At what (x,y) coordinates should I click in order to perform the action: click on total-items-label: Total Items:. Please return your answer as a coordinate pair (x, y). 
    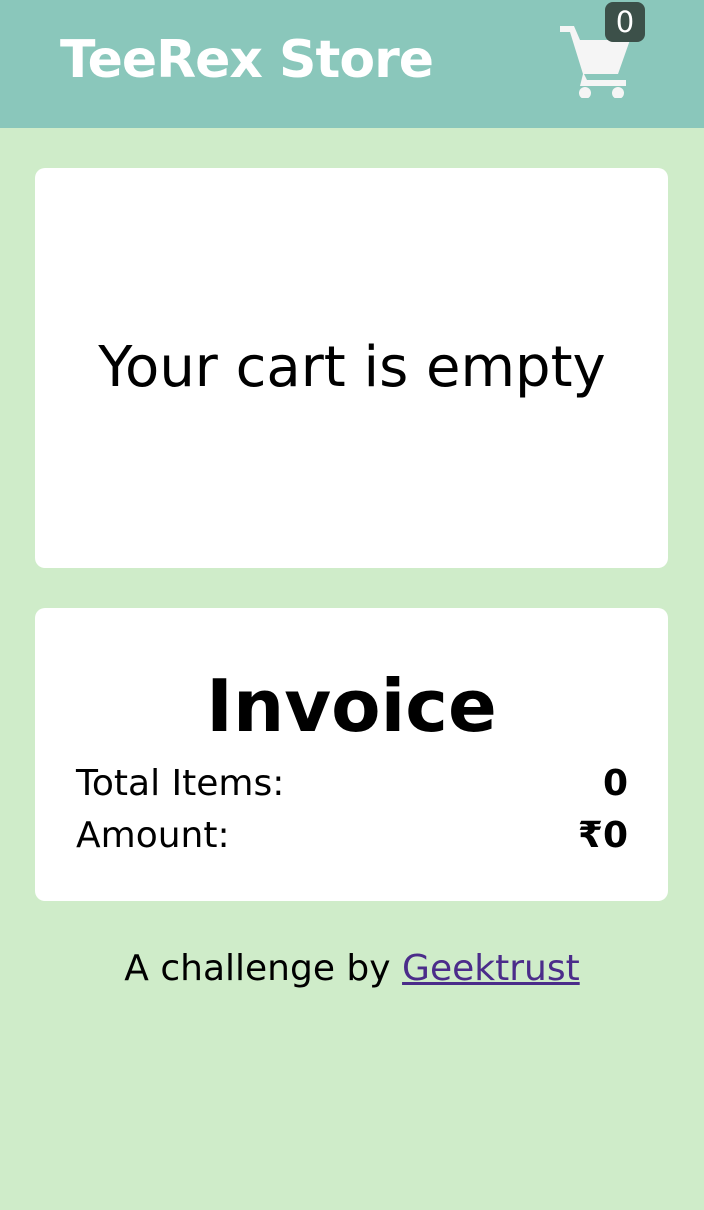
    Looking at the image, I should click on (180, 783).